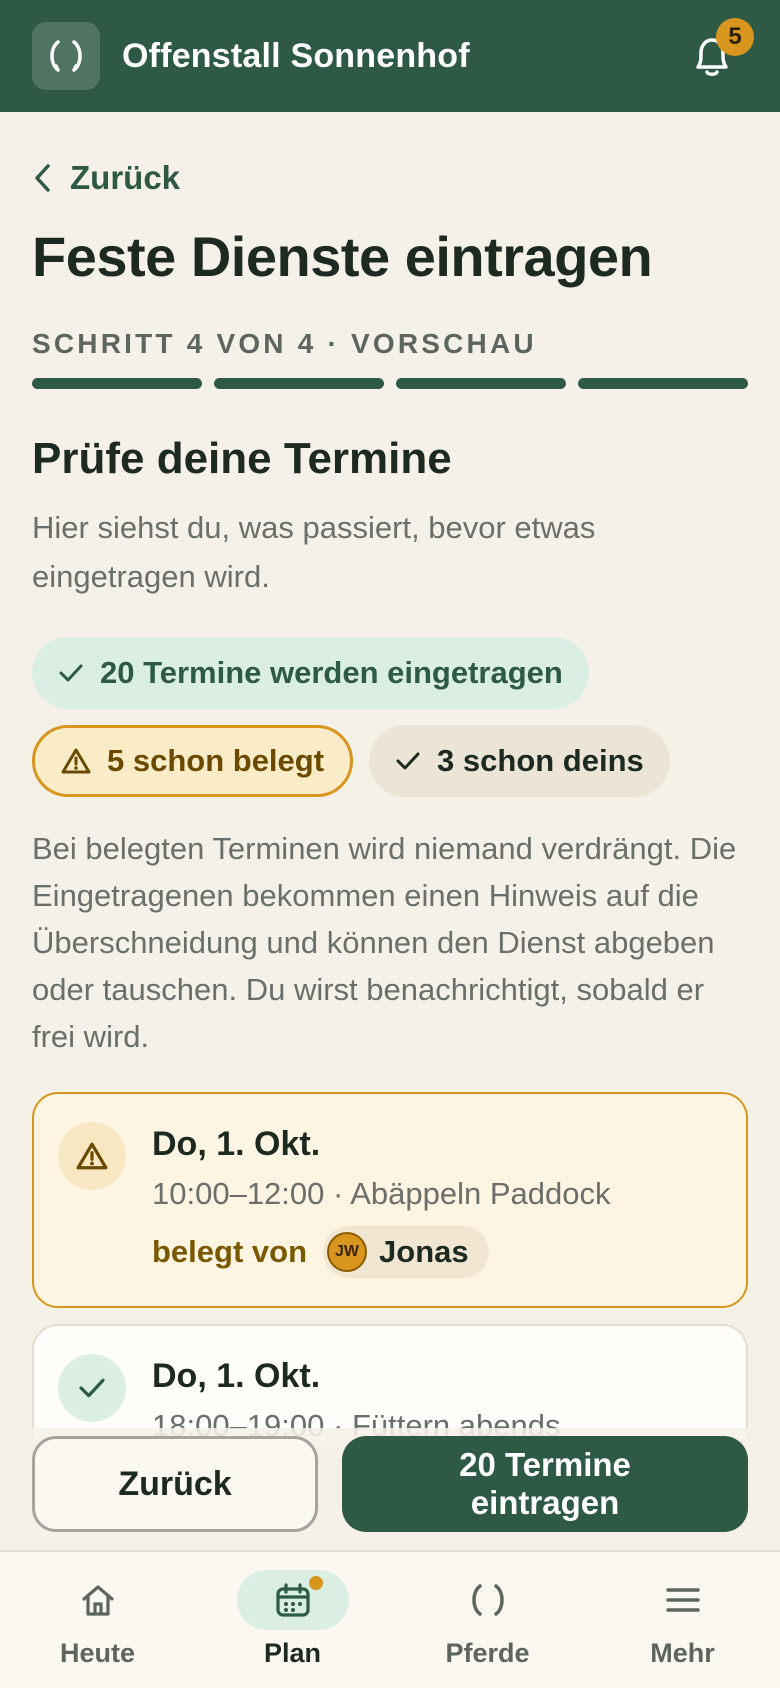  What do you see at coordinates (42, 178) in the screenshot?
I see `chevron-left-icon` at bounding box center [42, 178].